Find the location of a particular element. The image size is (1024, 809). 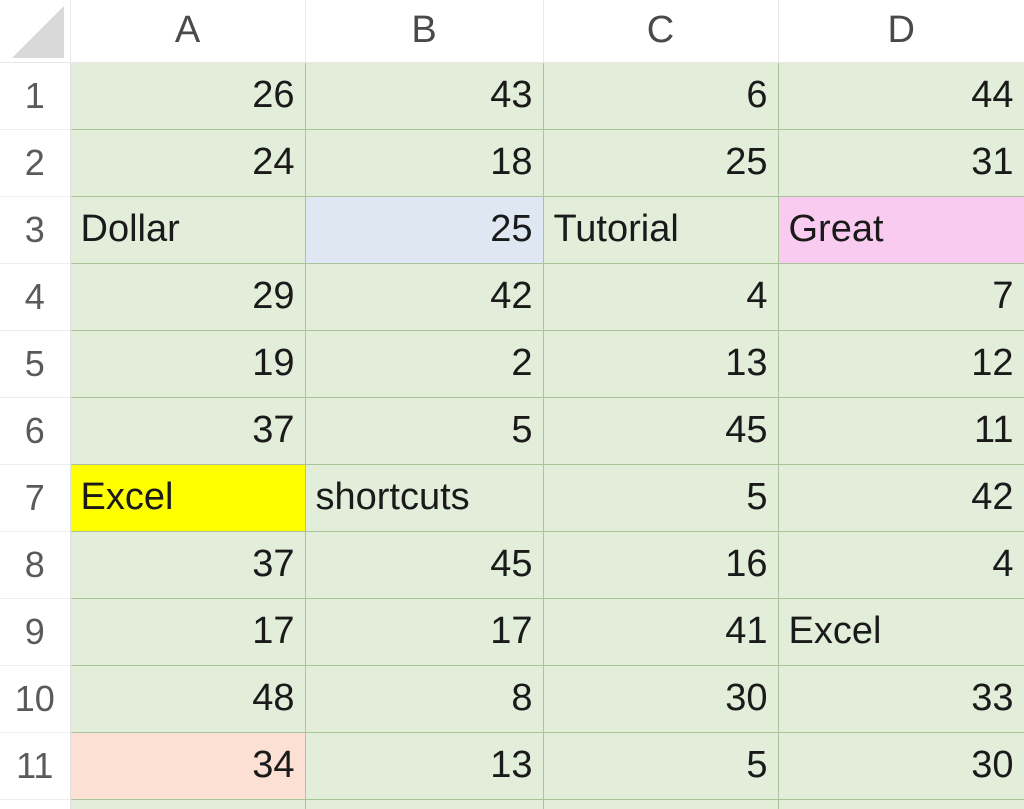

row-header-3: 3 is located at coordinates (35, 230).